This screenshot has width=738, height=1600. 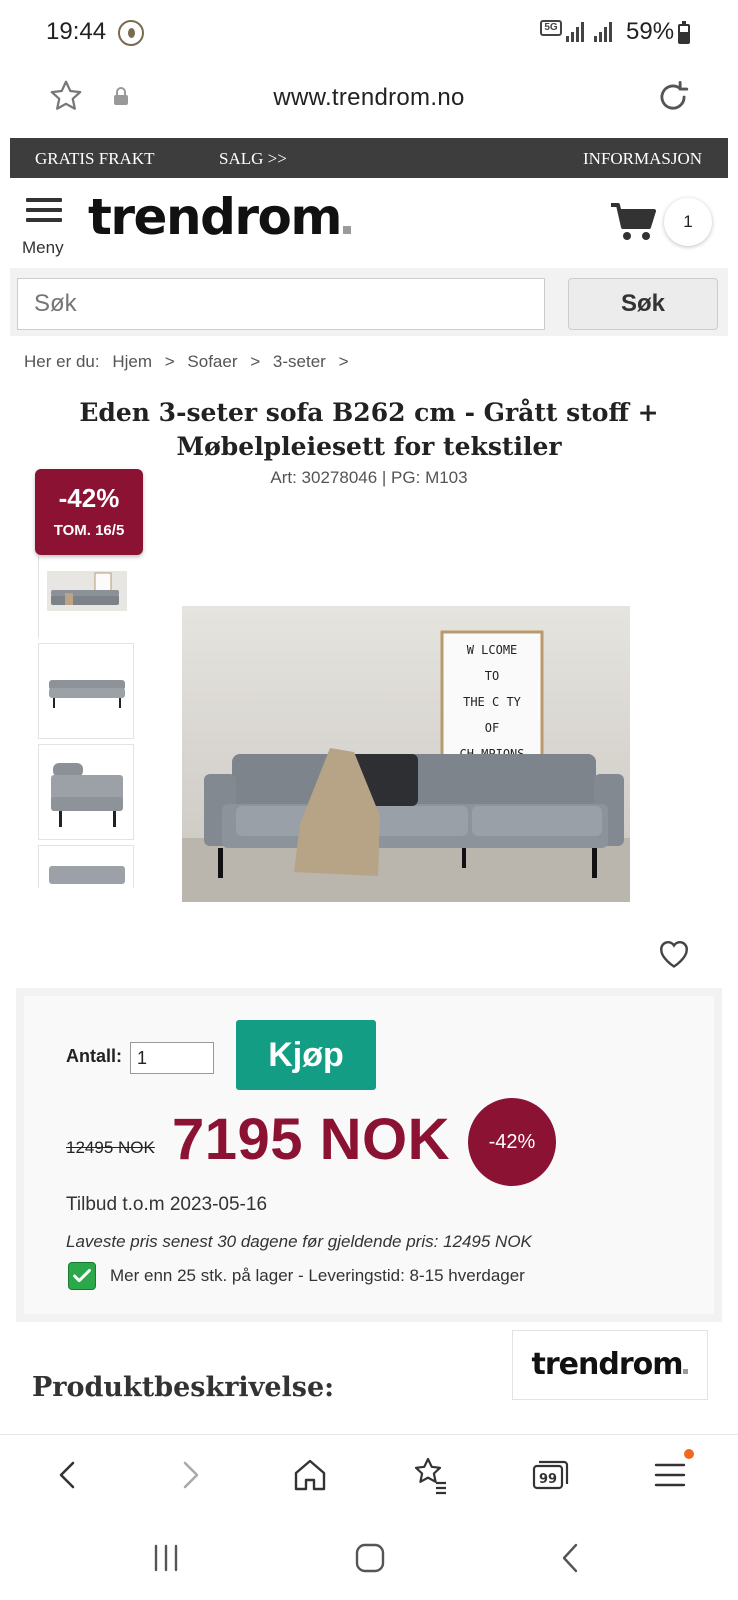 What do you see at coordinates (684, 32) in the screenshot?
I see `battery-icon` at bounding box center [684, 32].